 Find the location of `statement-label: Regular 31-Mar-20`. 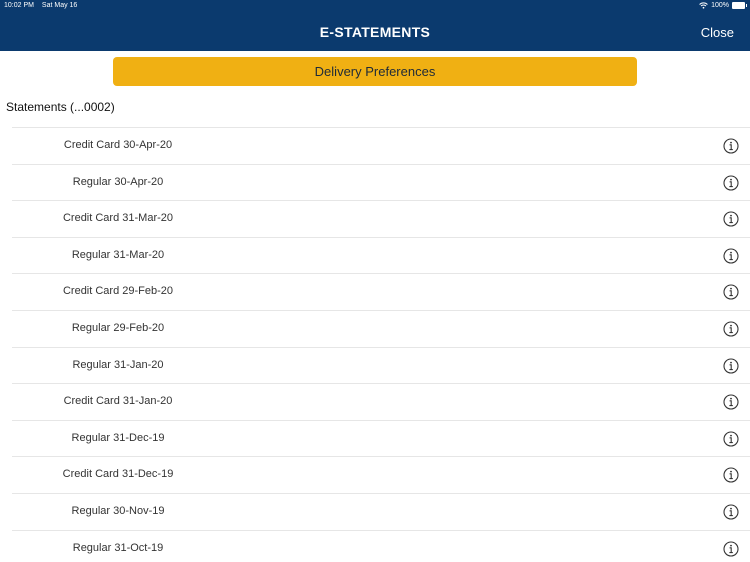

statement-label: Regular 31-Mar-20 is located at coordinates (118, 254).